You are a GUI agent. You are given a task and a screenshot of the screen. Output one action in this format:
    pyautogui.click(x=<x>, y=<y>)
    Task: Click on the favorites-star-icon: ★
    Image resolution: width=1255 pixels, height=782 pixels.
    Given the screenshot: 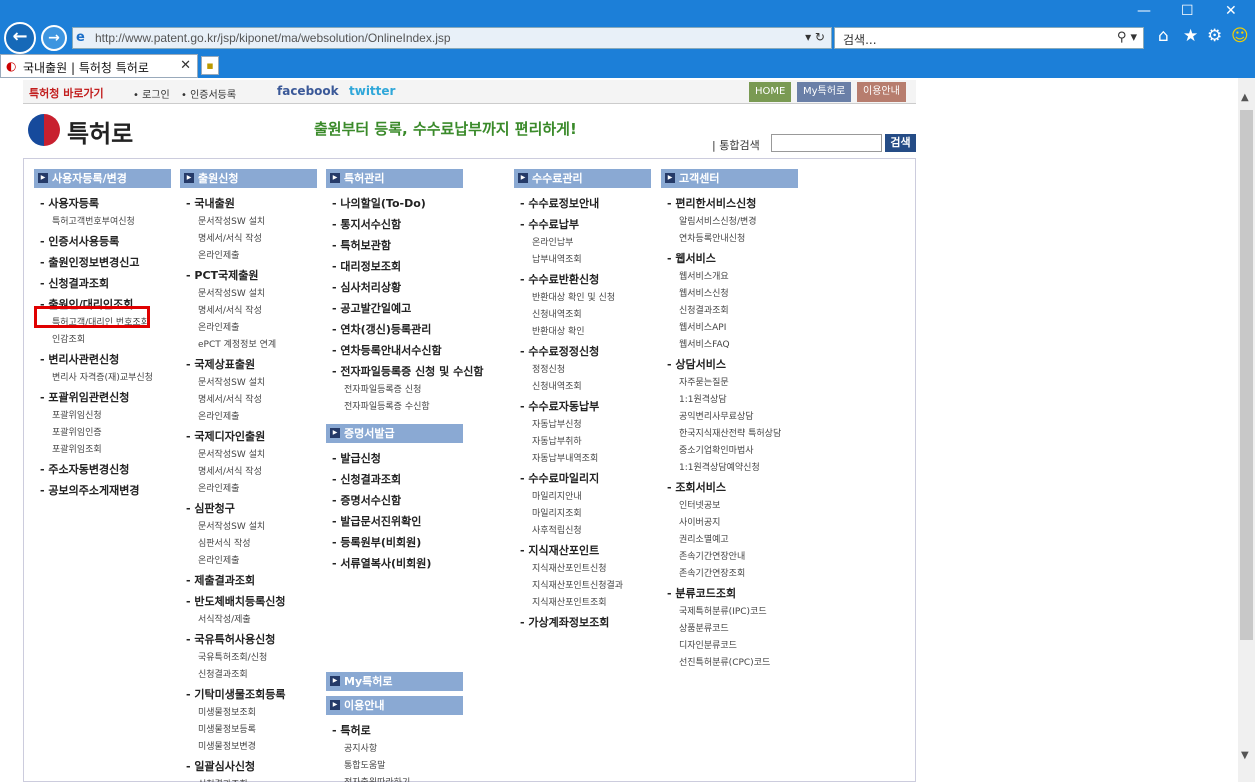 What is the action you would take?
    pyautogui.click(x=1190, y=36)
    